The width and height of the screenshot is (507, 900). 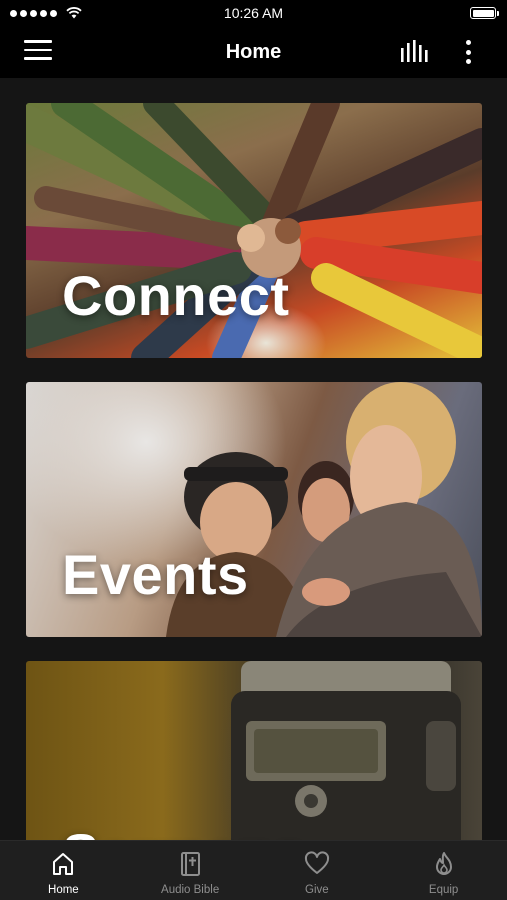 What do you see at coordinates (191, 864) in the screenshot?
I see `bible-icon` at bounding box center [191, 864].